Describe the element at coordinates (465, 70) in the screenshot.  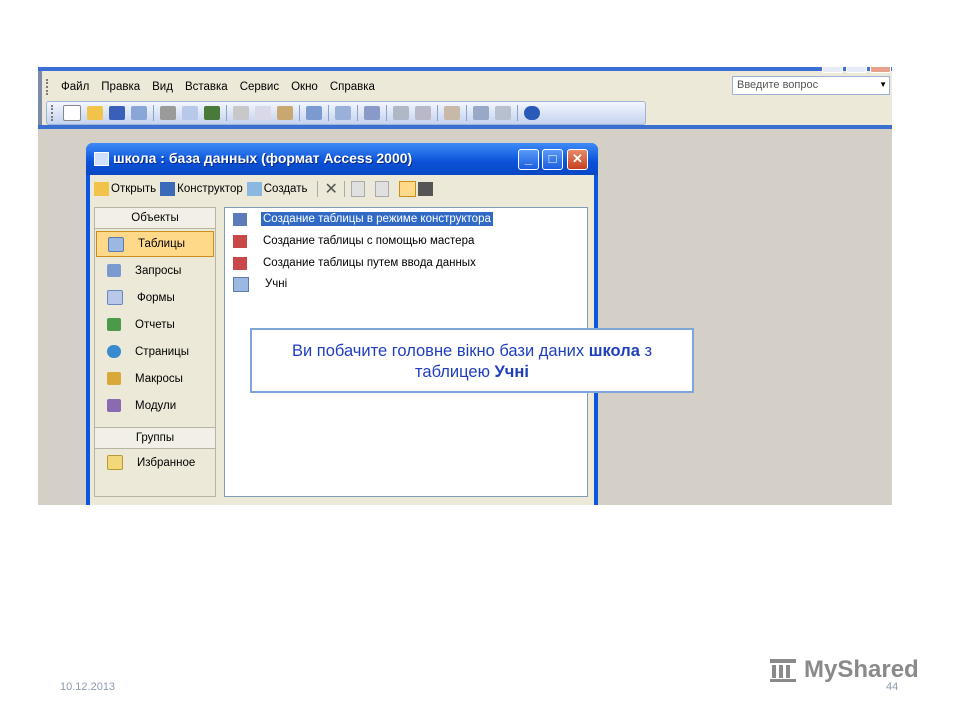
I see `app-titlebar-strip` at that location.